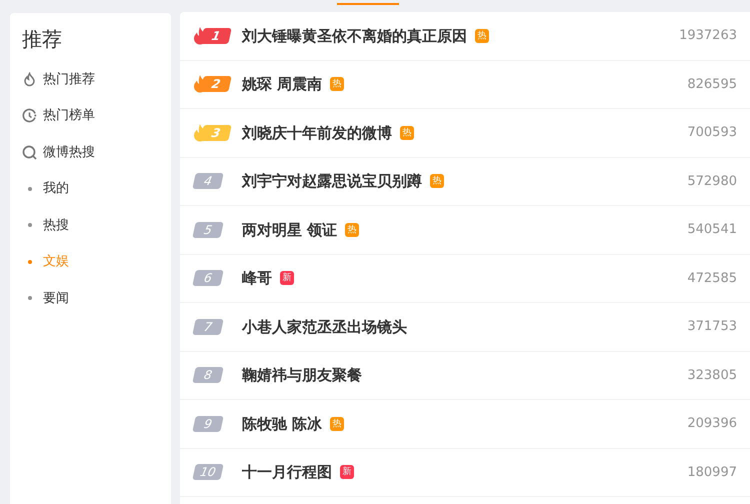 Image resolution: width=750 pixels, height=504 pixels. What do you see at coordinates (324, 327) in the screenshot?
I see `topic-link: 小巷人家范丞丞出场镜头` at bounding box center [324, 327].